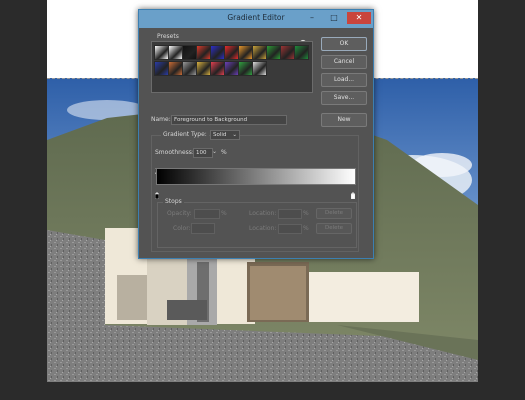 Image resolution: width=525 pixels, height=400 pixels. Describe the element at coordinates (344, 62) in the screenshot. I see `cancel-button: Cancel` at that location.